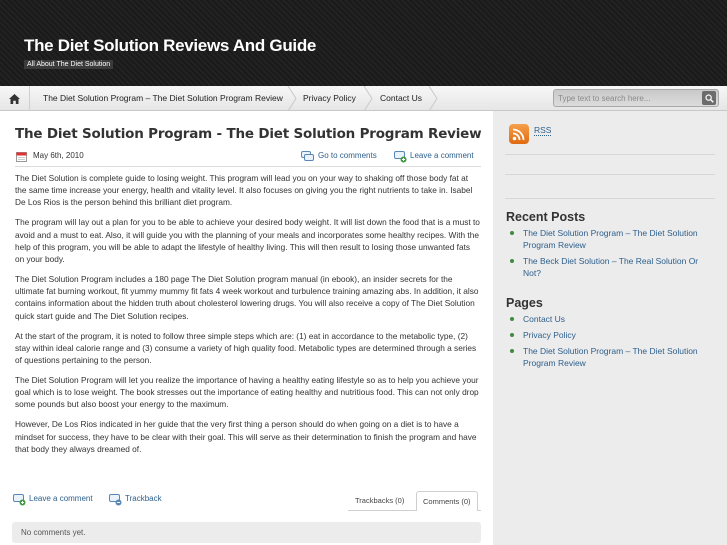 The width and height of the screenshot is (727, 545). Describe the element at coordinates (246, 532) in the screenshot. I see `no-comments-message: No comments yet.` at that location.